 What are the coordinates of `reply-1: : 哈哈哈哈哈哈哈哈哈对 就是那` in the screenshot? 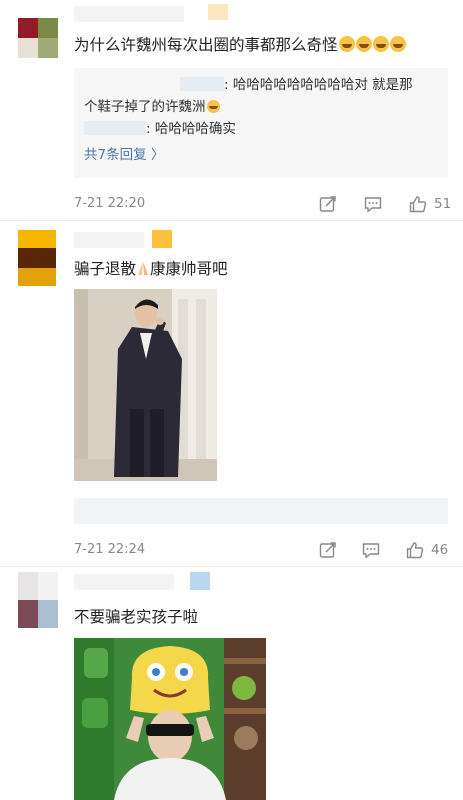 It's located at (261, 85).